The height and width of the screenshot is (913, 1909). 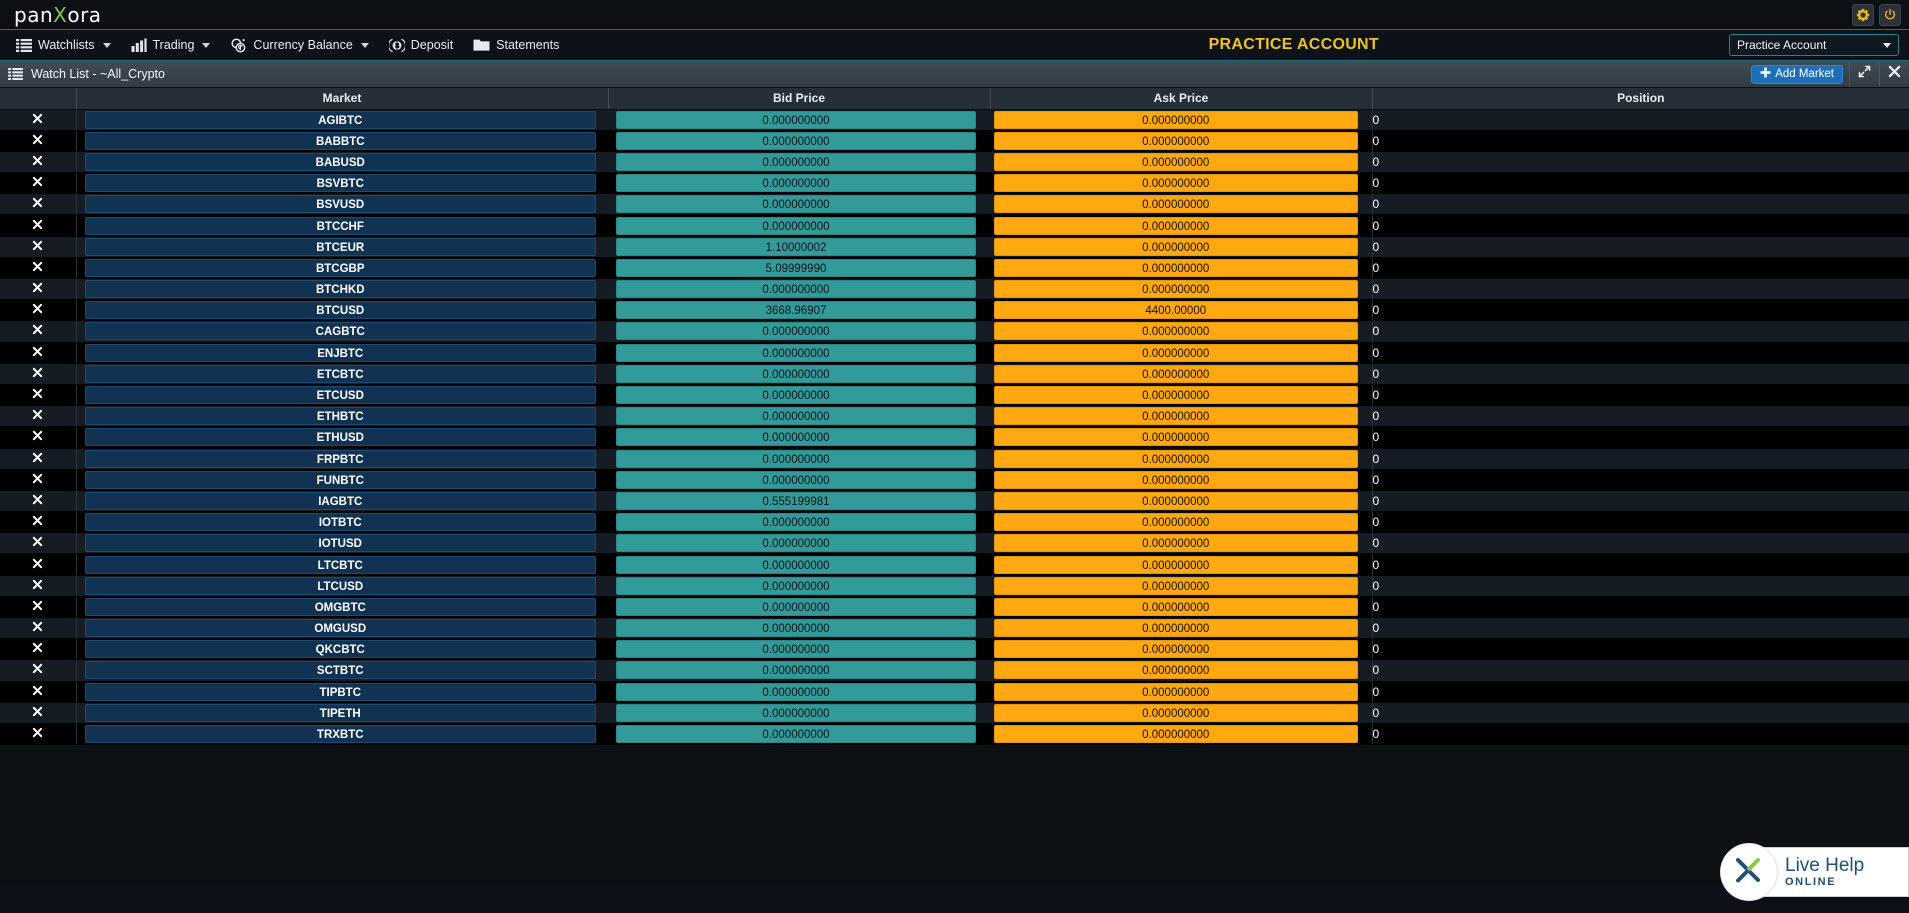 I want to click on market-symbol: QKCBTC, so click(x=340, y=649).